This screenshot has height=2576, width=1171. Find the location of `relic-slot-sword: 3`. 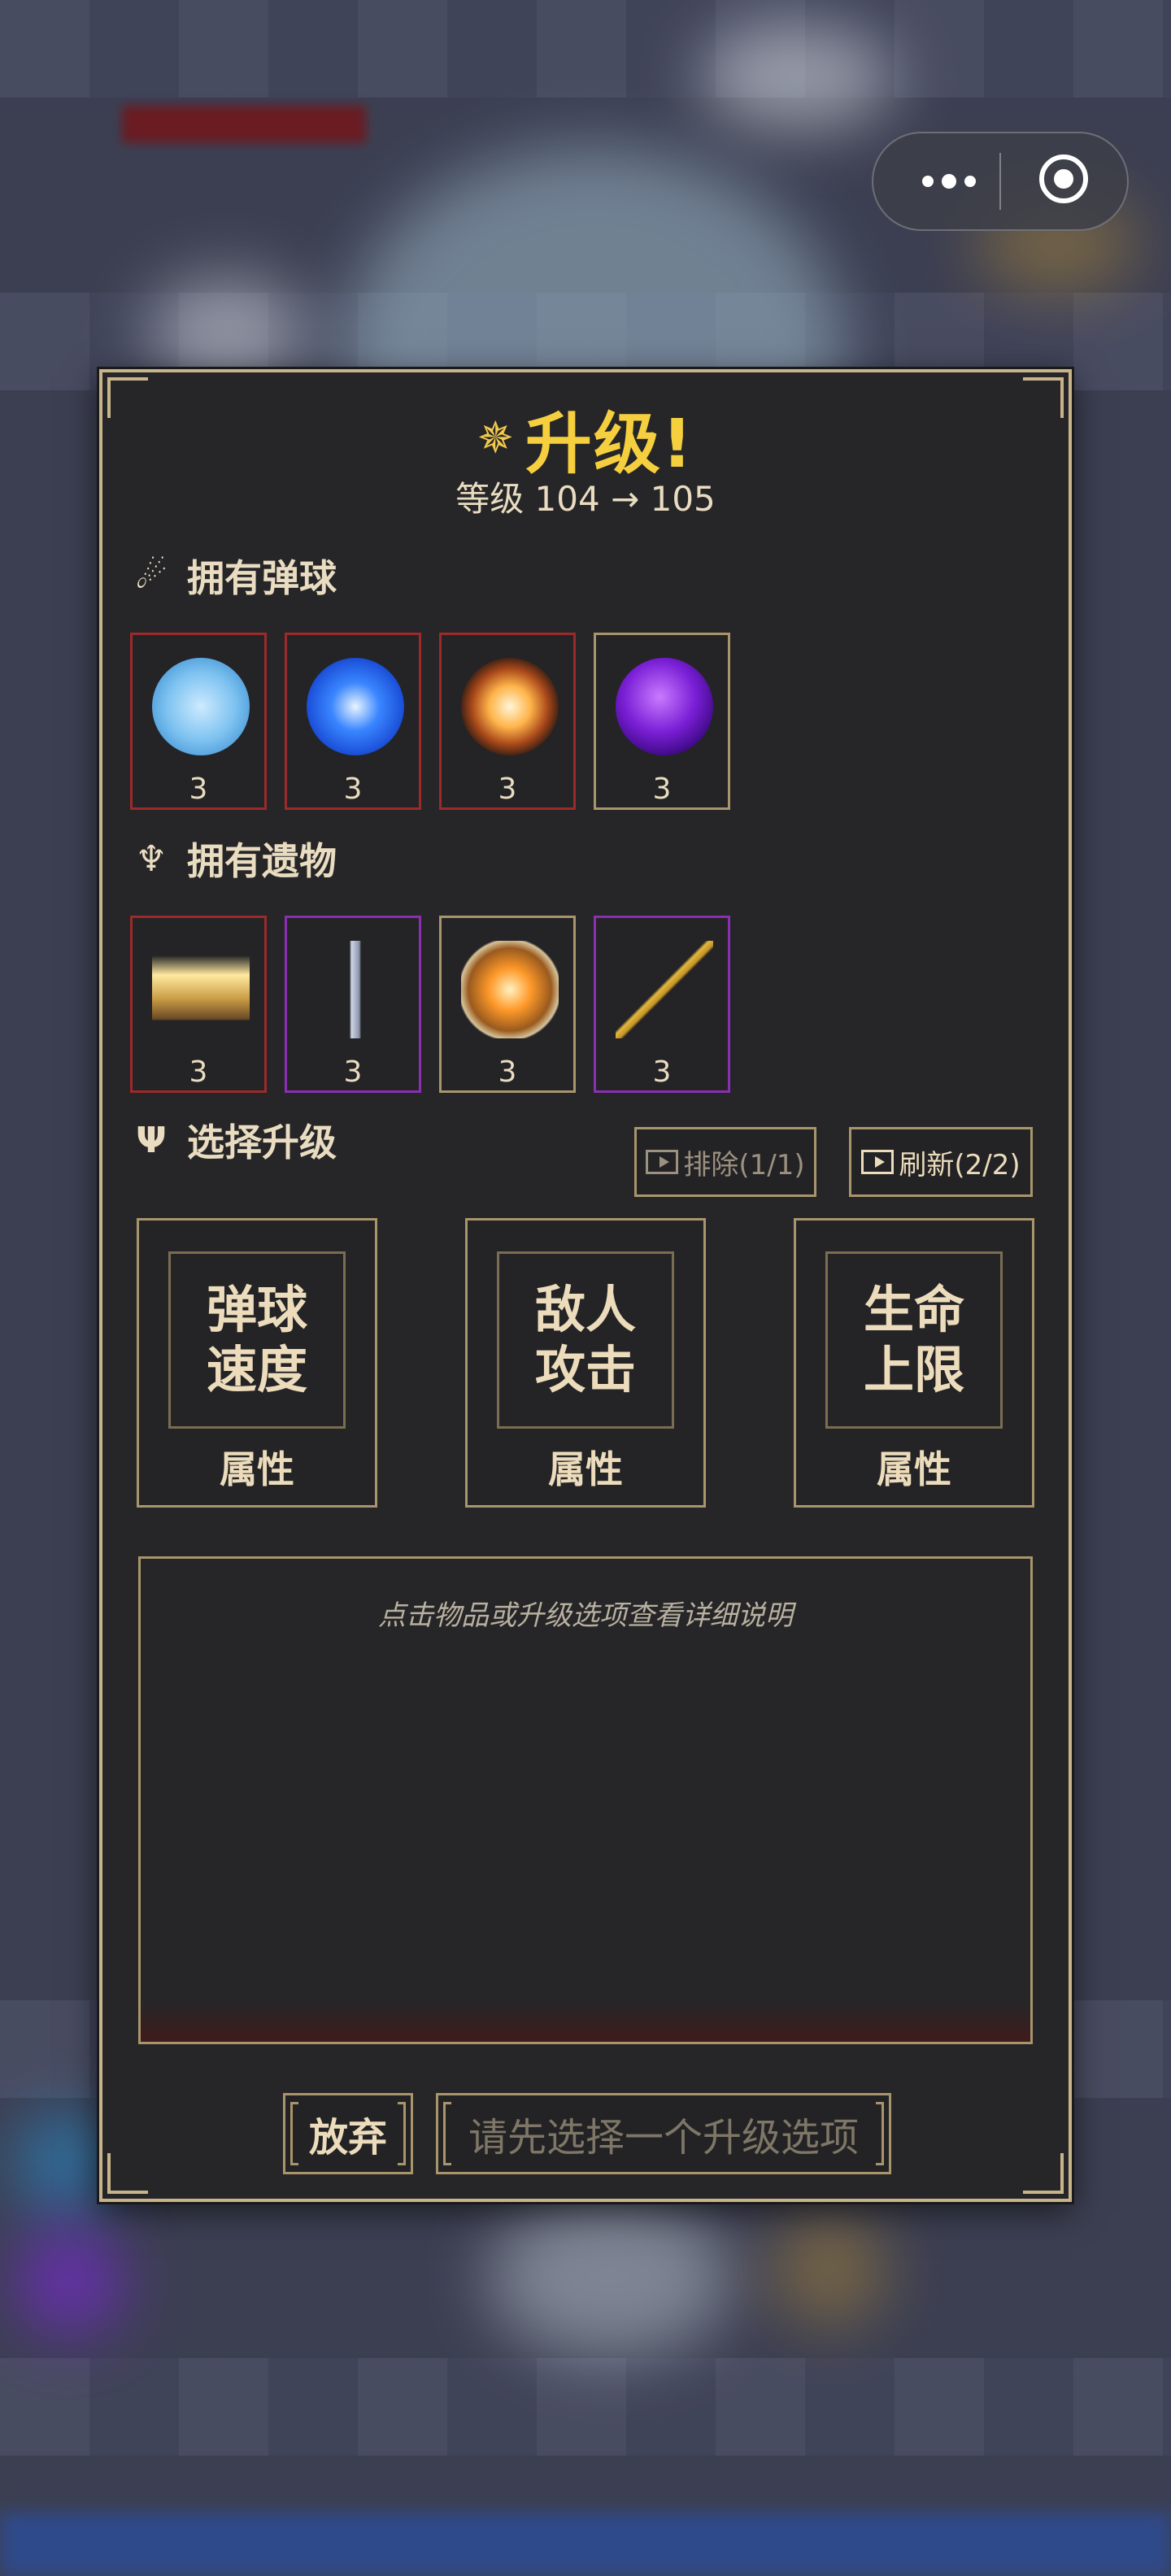

relic-slot-sword: 3 is located at coordinates (353, 1005).